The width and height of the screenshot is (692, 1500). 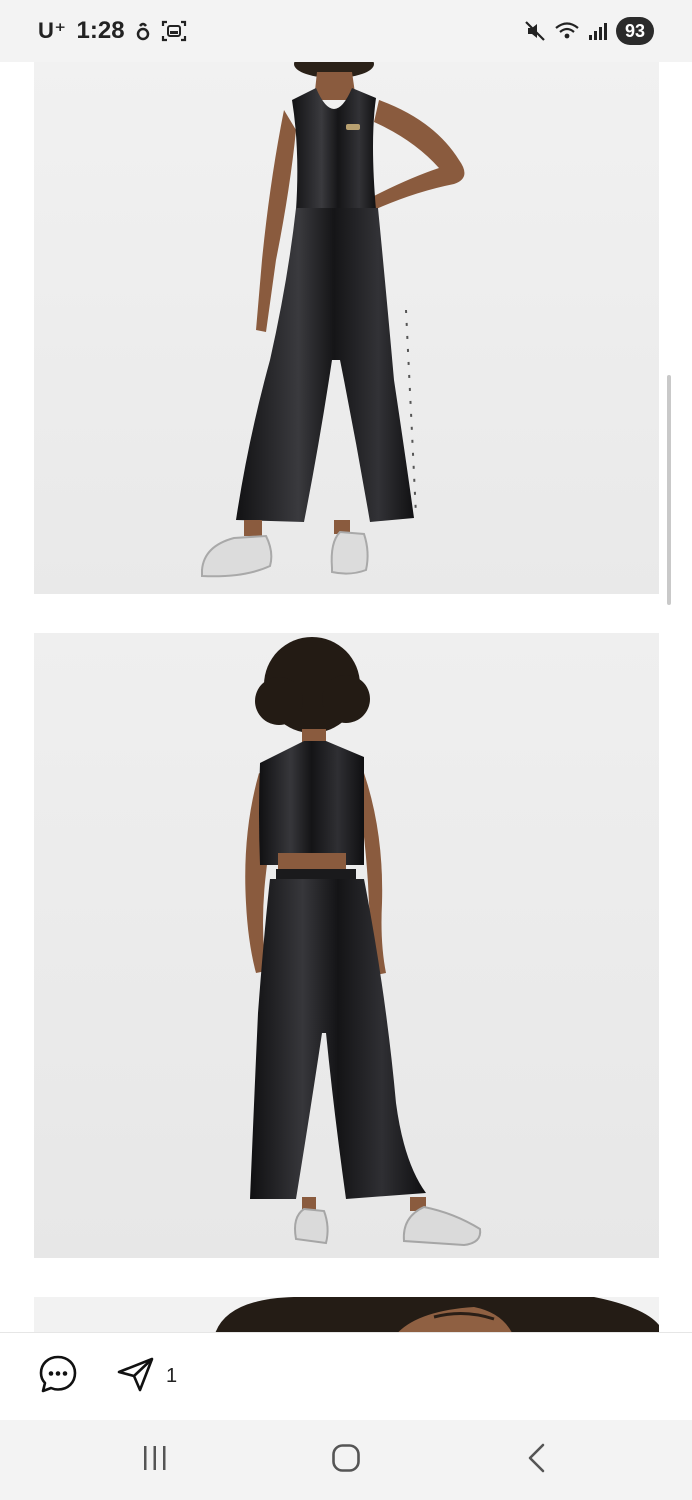 I want to click on carrier-label: U⁺, so click(x=52, y=30).